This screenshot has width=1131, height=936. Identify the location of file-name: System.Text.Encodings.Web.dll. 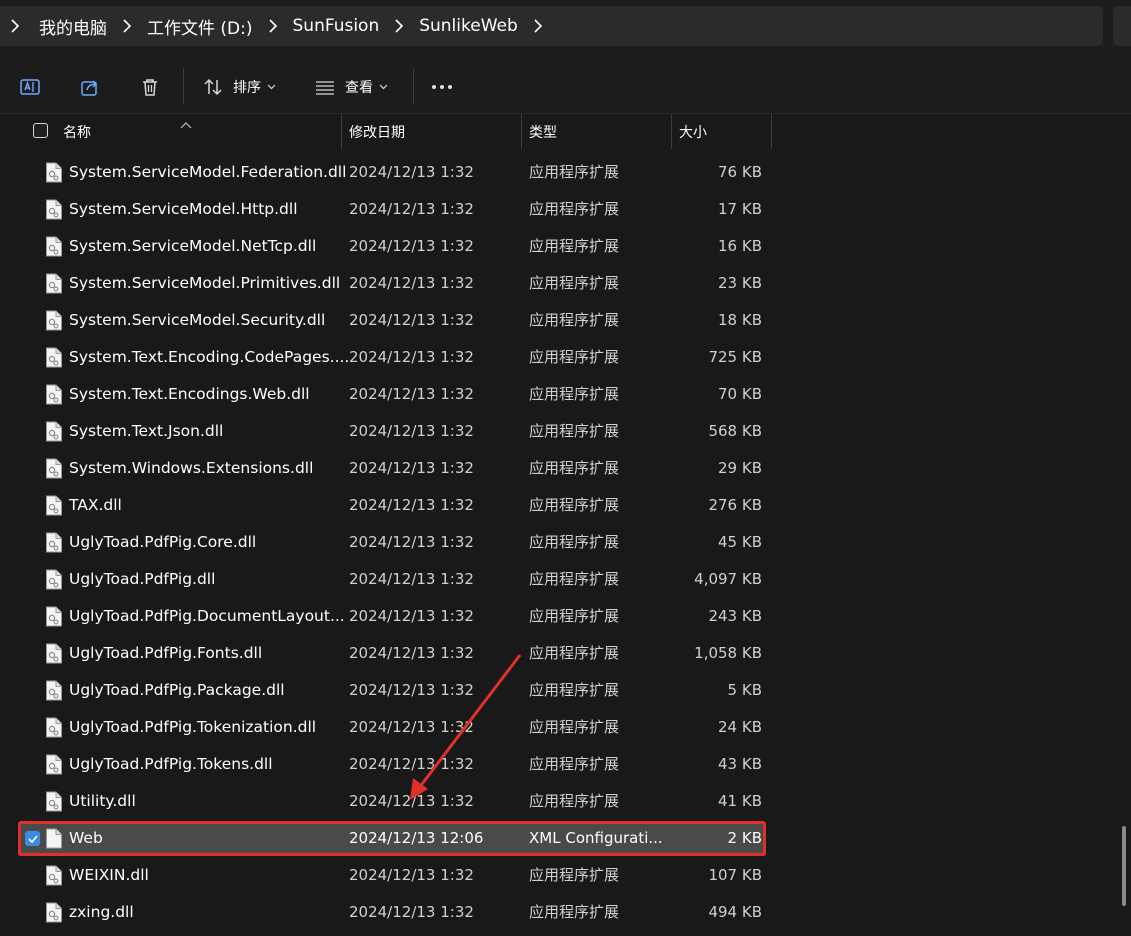
(189, 394).